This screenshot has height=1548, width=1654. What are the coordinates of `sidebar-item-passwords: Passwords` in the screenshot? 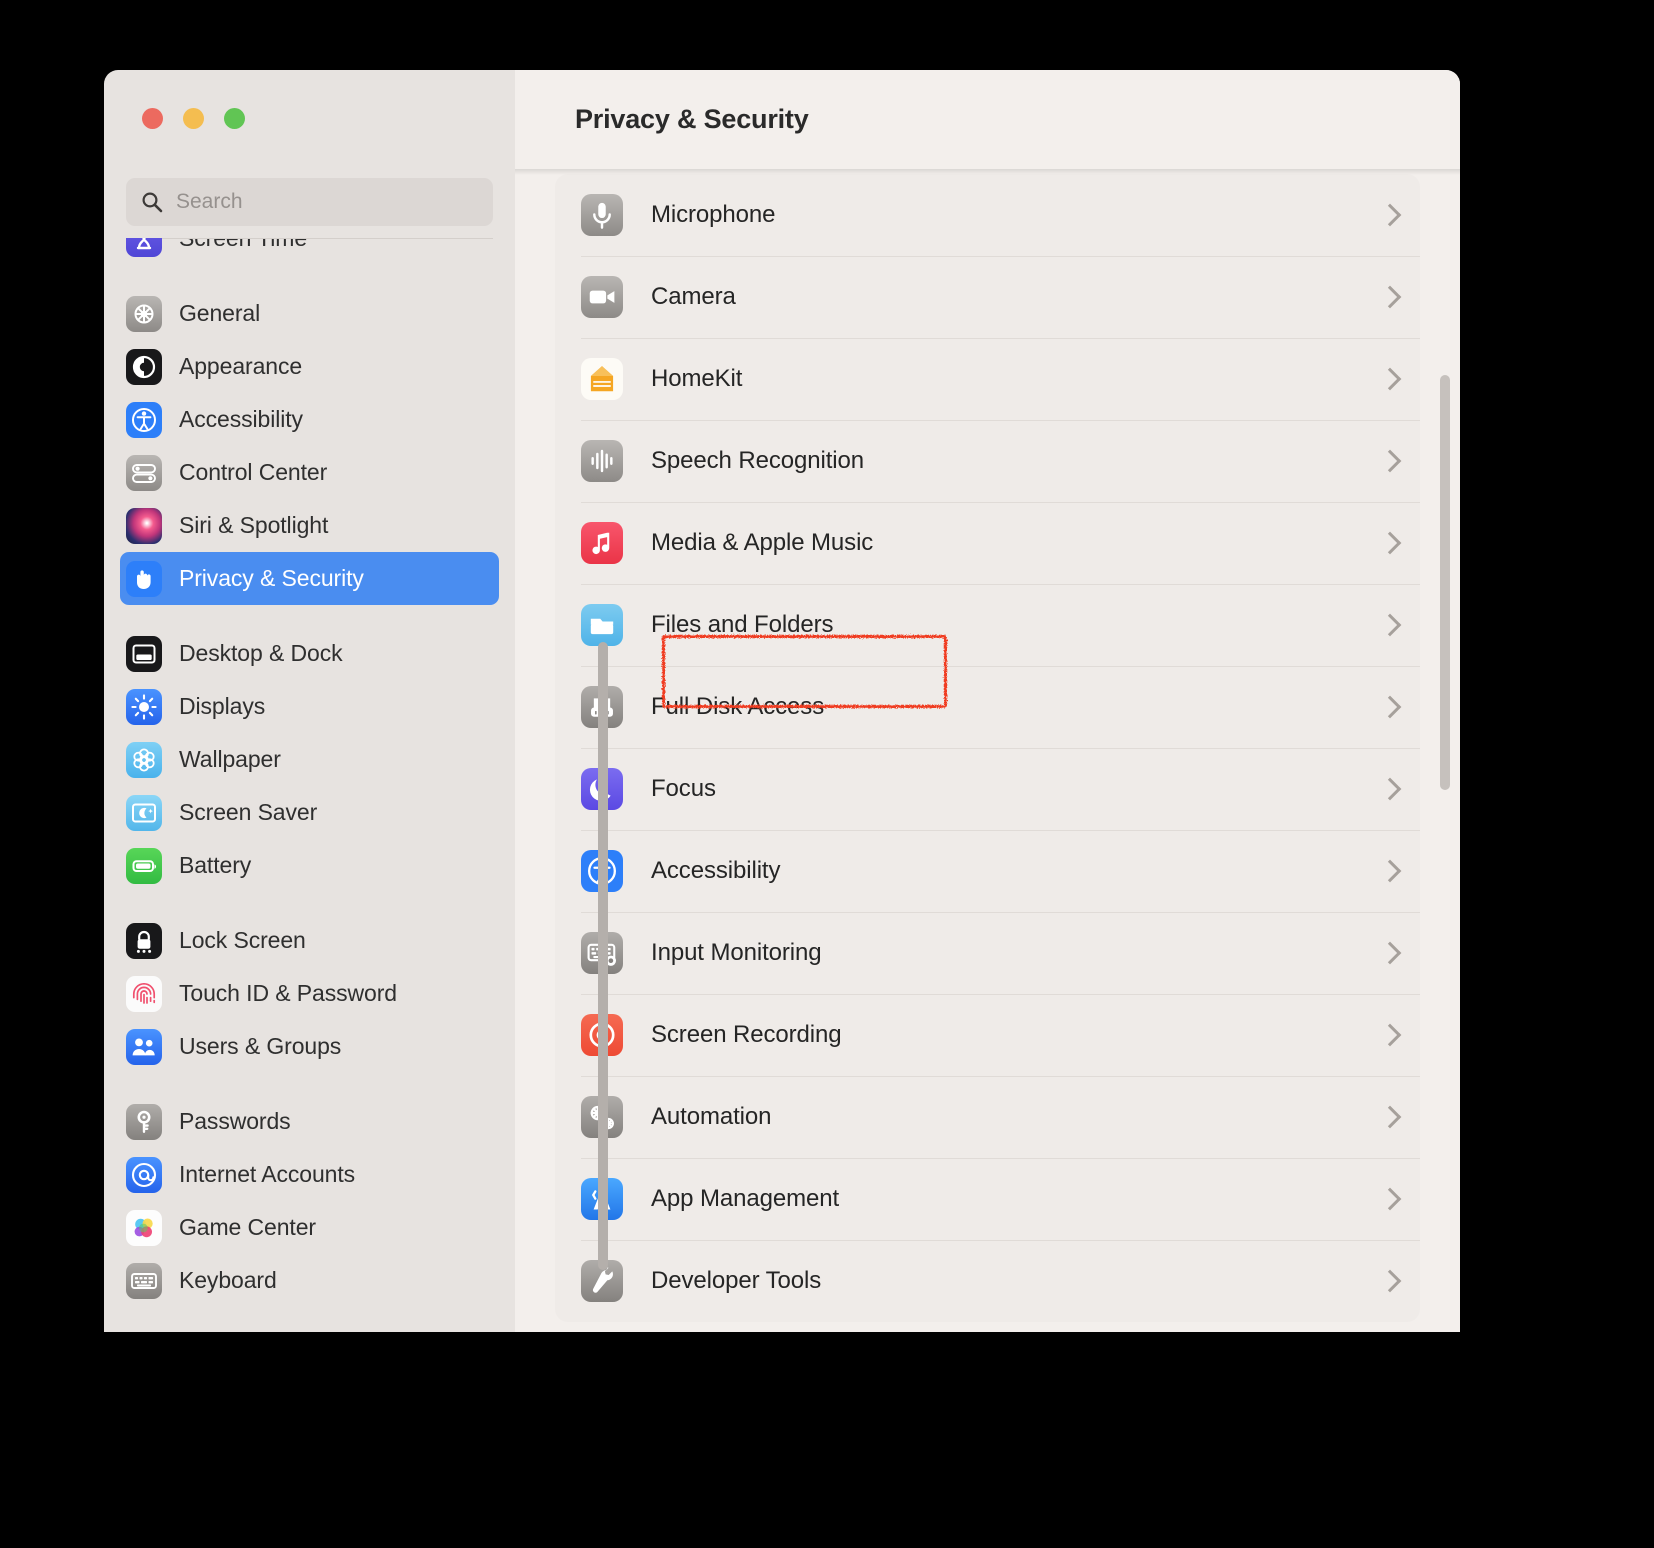 It's located at (309, 1121).